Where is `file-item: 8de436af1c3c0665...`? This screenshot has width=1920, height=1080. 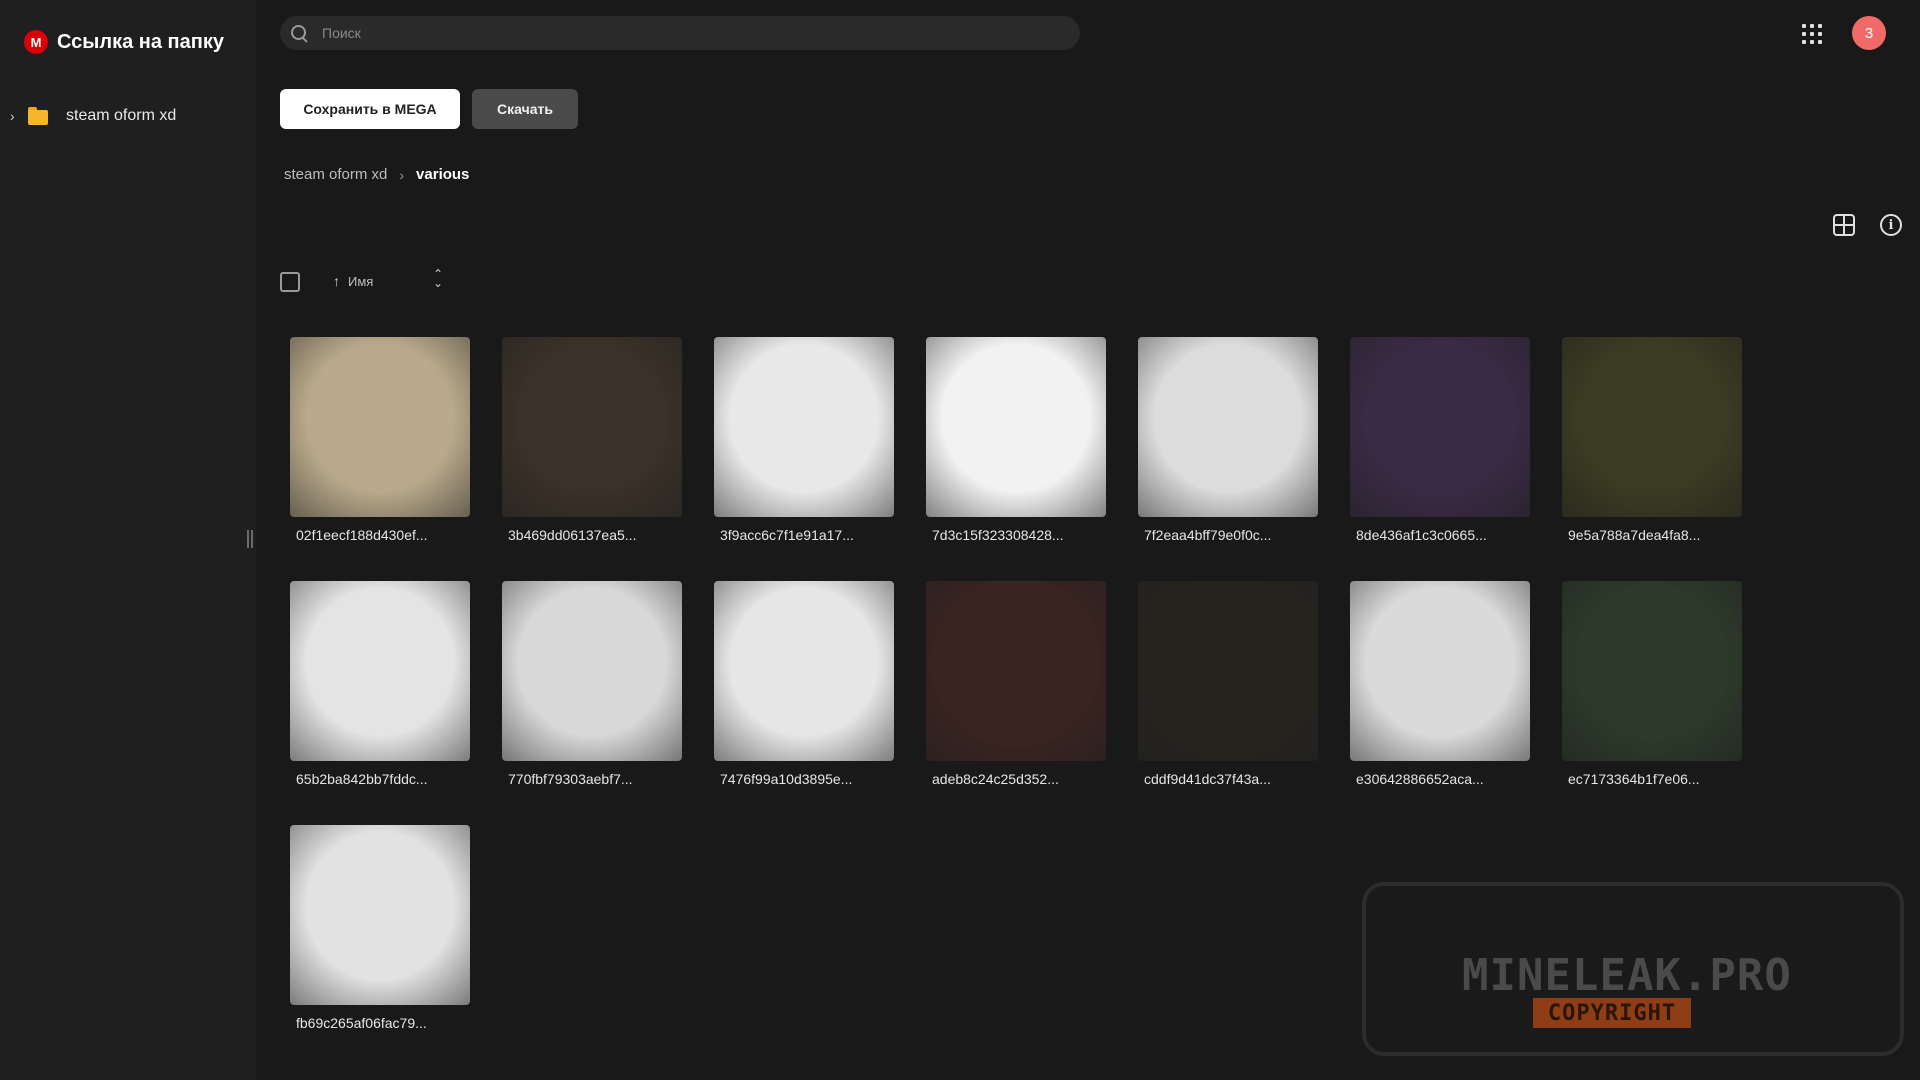 file-item: 8de436af1c3c0665... is located at coordinates (1440, 440).